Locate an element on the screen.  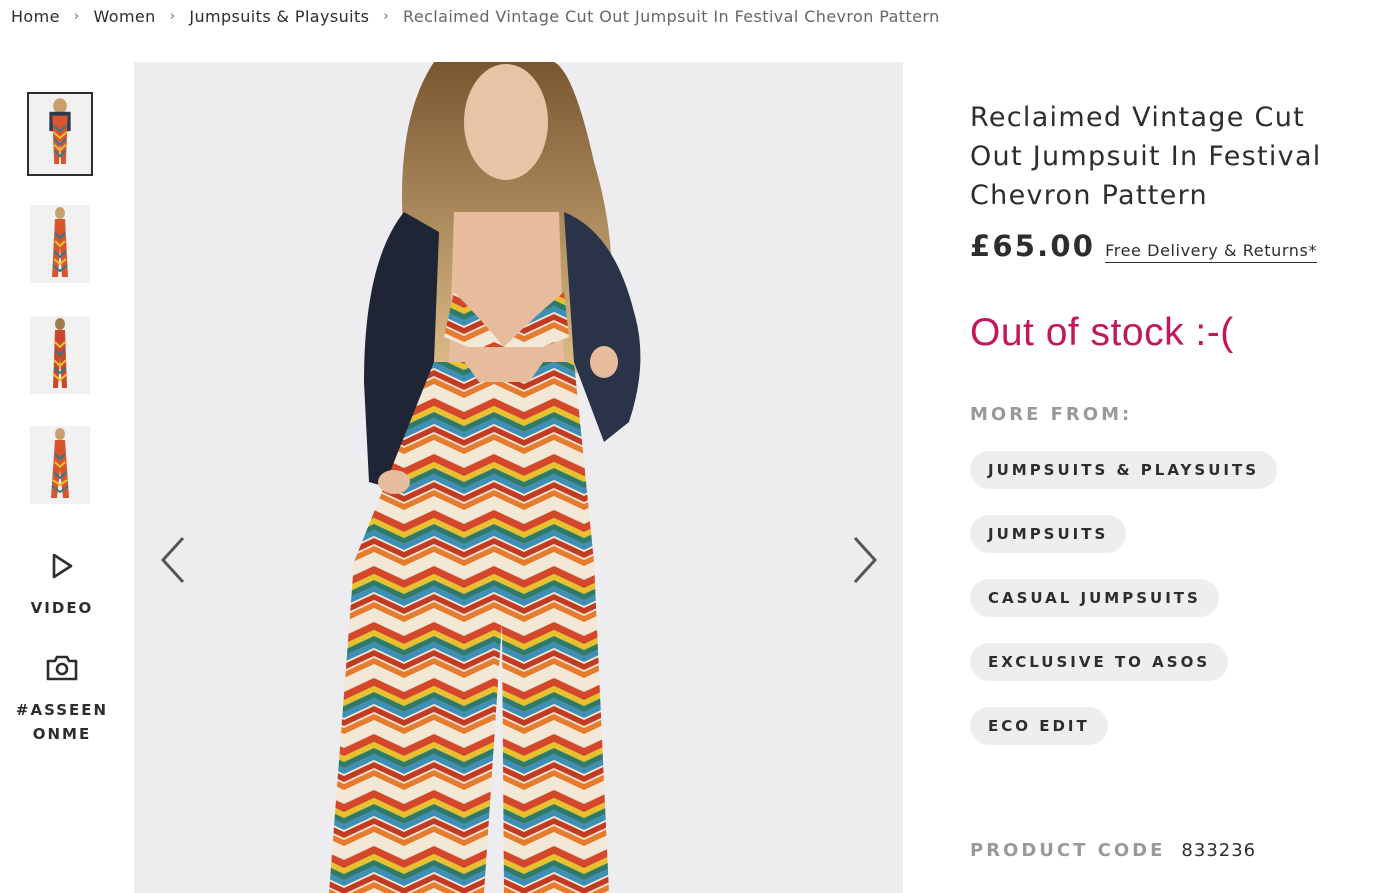
product-code: PRODUCT CODE 833236 is located at coordinates (1113, 850).